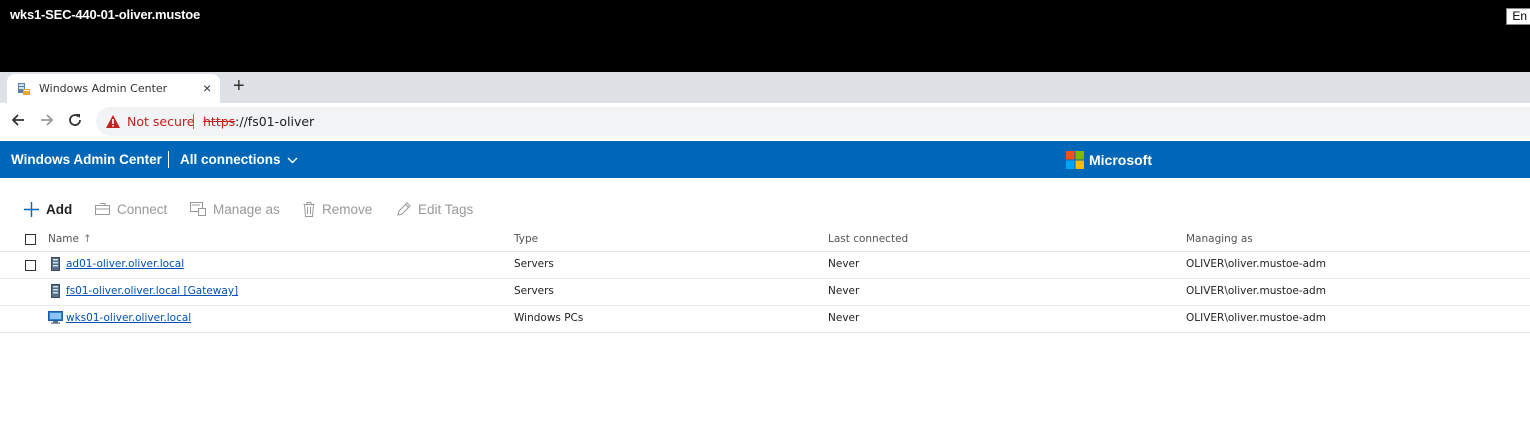 This screenshot has height=439, width=1530. Describe the element at coordinates (47, 120) in the screenshot. I see `forward-arrow-icon` at that location.